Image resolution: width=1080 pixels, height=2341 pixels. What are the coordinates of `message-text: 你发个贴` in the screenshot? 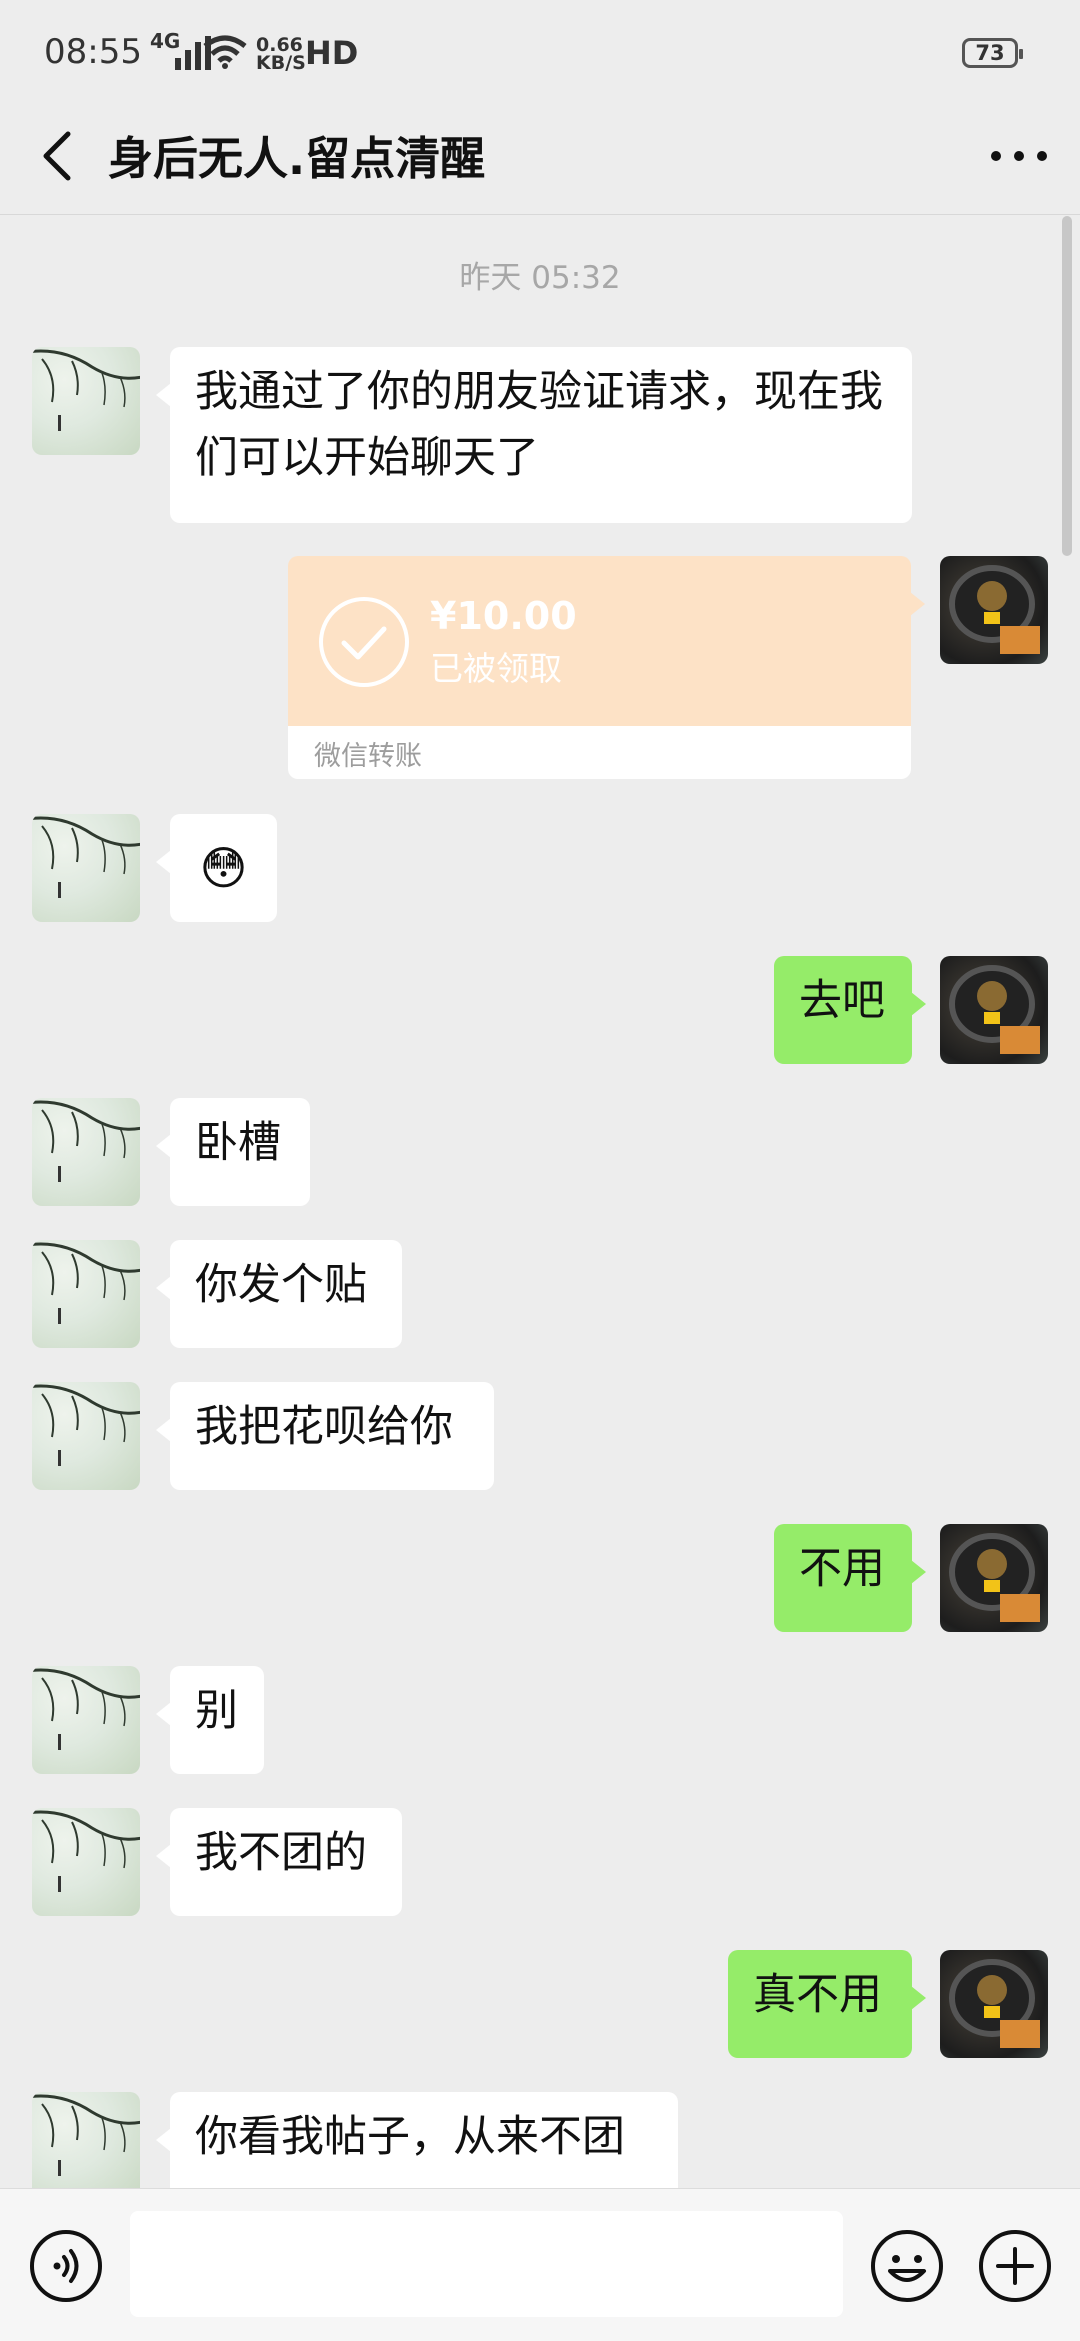 It's located at (281, 1285).